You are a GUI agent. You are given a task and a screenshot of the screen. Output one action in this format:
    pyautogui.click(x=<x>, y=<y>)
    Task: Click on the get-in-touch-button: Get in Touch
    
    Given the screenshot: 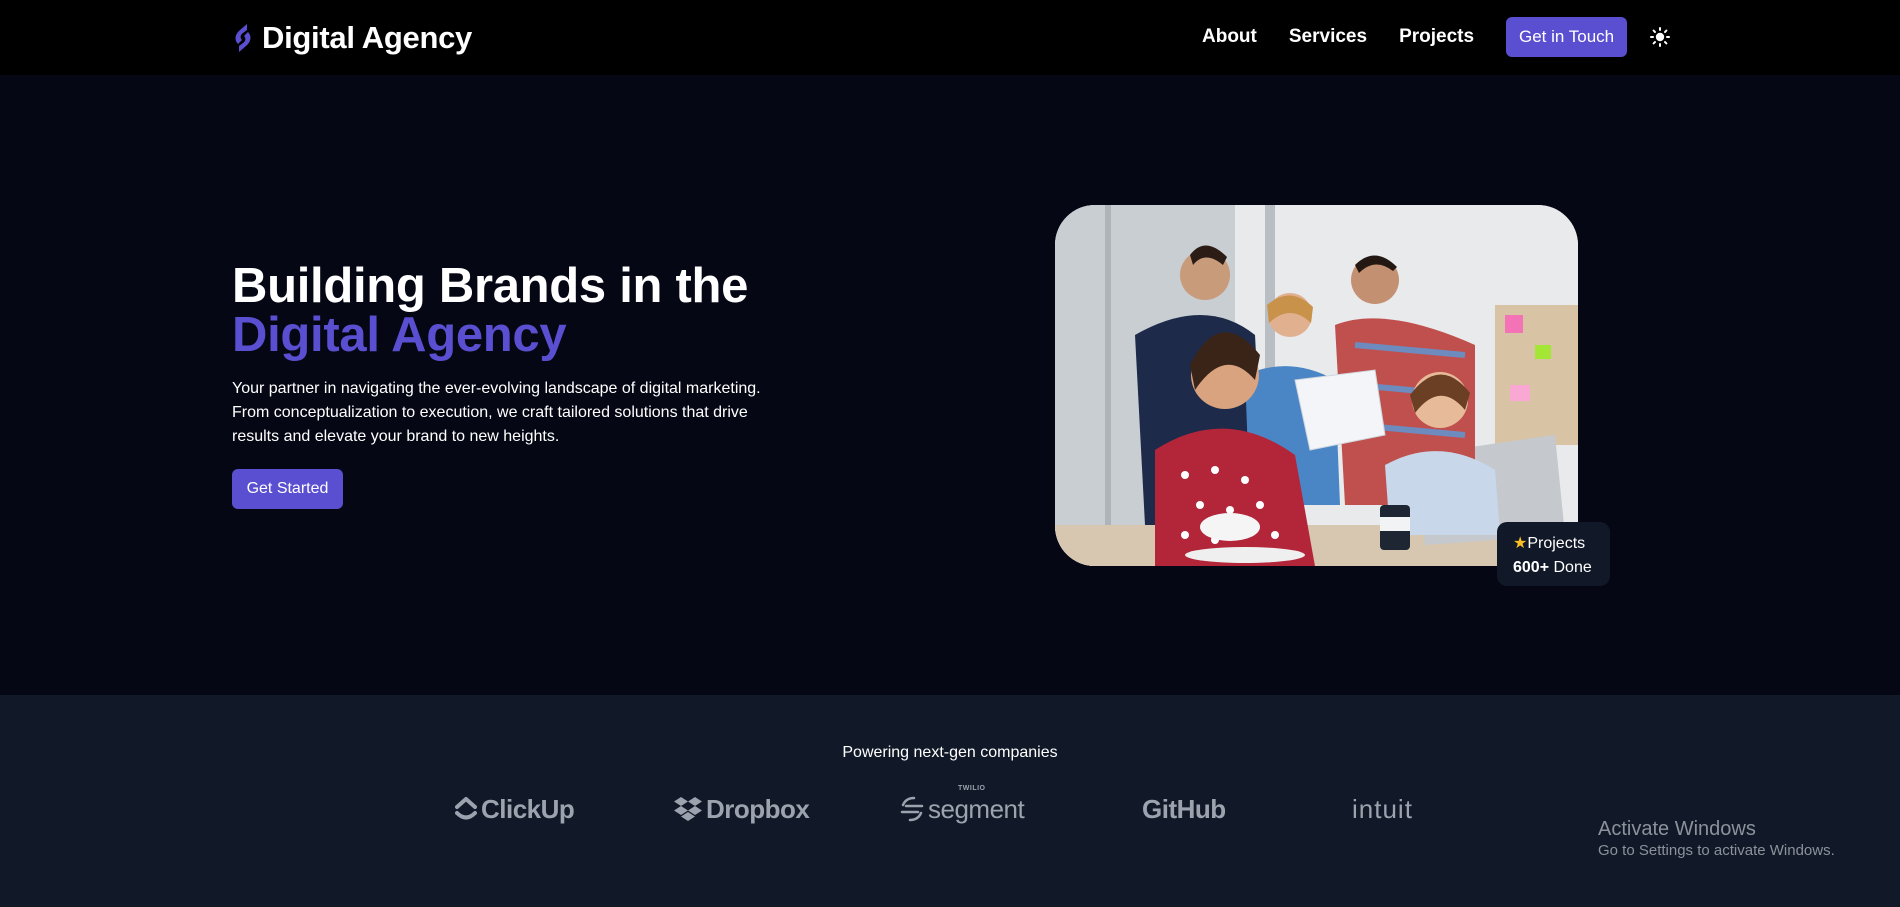 What is the action you would take?
    pyautogui.click(x=1567, y=37)
    